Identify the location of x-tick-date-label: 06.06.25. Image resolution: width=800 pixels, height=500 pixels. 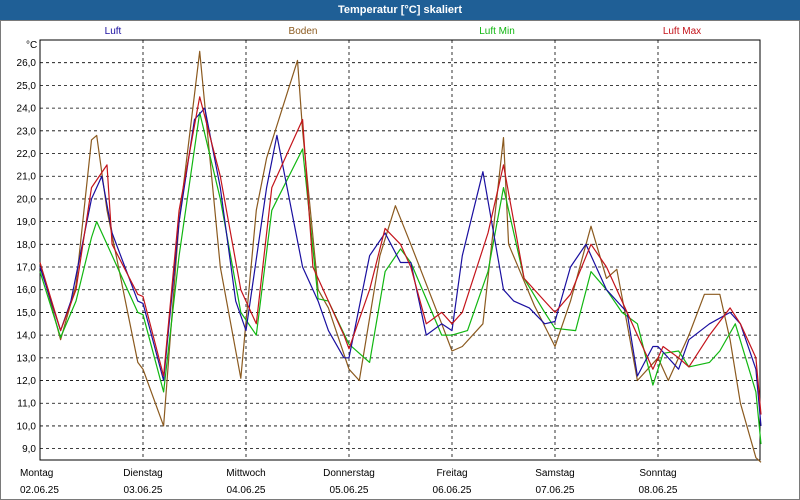
(452, 490).